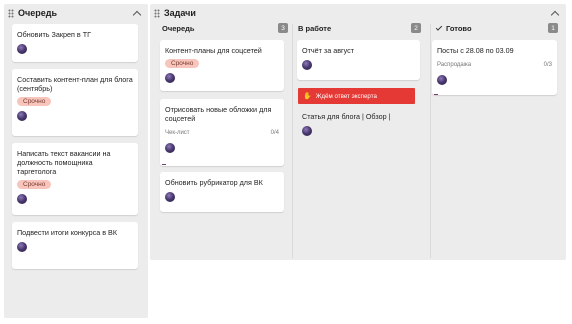 This screenshot has width=572, height=324. I want to click on column-count-badge: 1, so click(553, 28).